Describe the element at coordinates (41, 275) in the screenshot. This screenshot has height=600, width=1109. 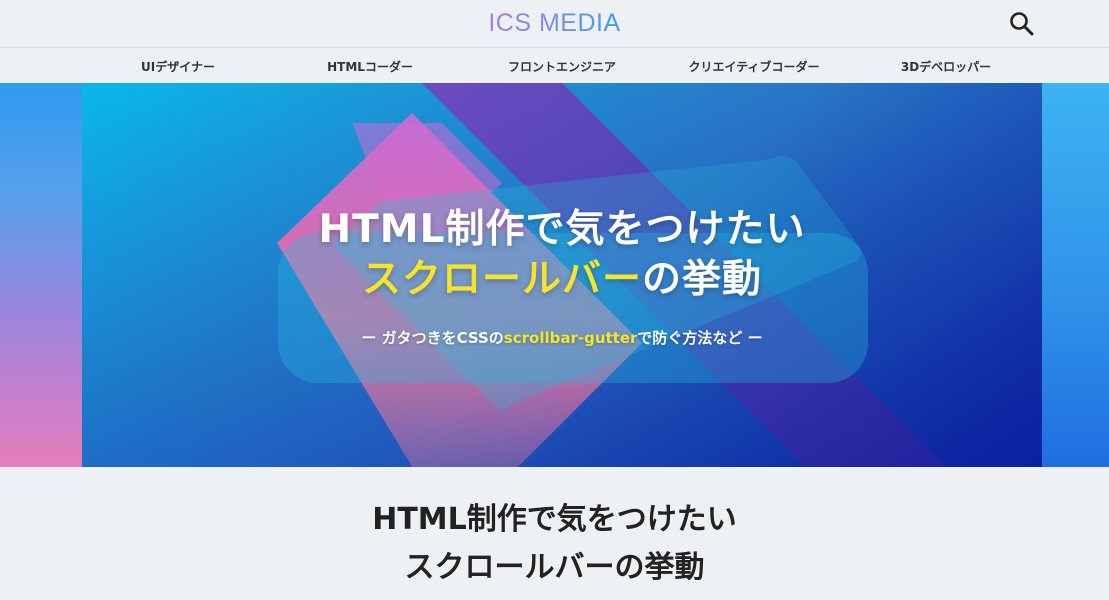
I see `hero-side-left` at that location.